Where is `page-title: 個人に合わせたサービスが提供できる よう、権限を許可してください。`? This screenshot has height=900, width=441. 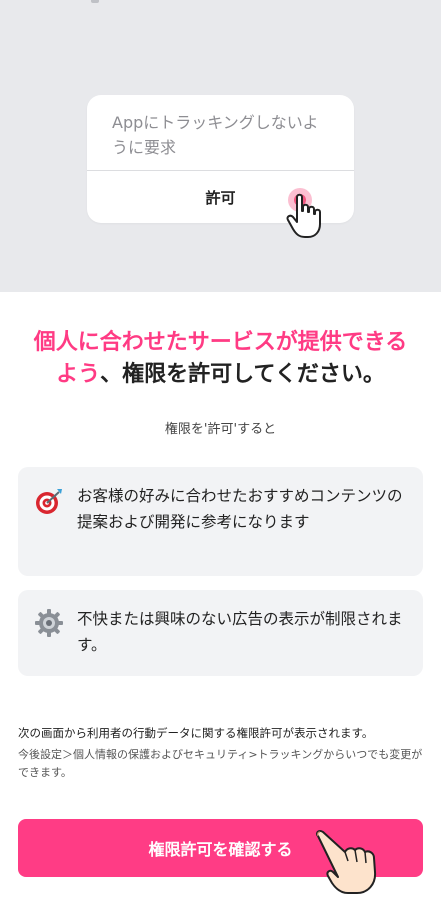
page-title: 個人に合わせたサービスが提供できる よう、権限を許可してください。 is located at coordinates (220, 359).